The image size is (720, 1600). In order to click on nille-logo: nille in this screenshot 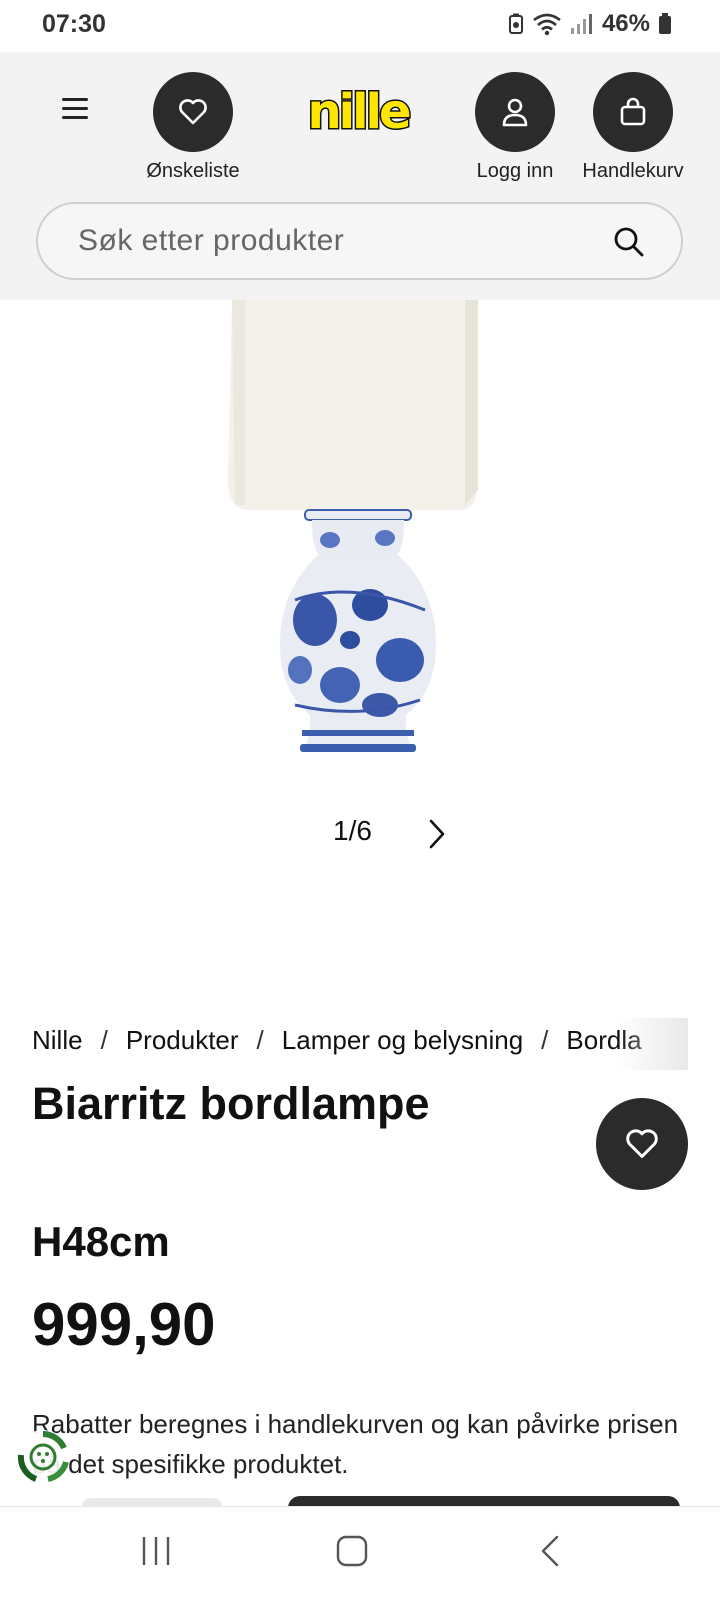, I will do `click(358, 112)`.